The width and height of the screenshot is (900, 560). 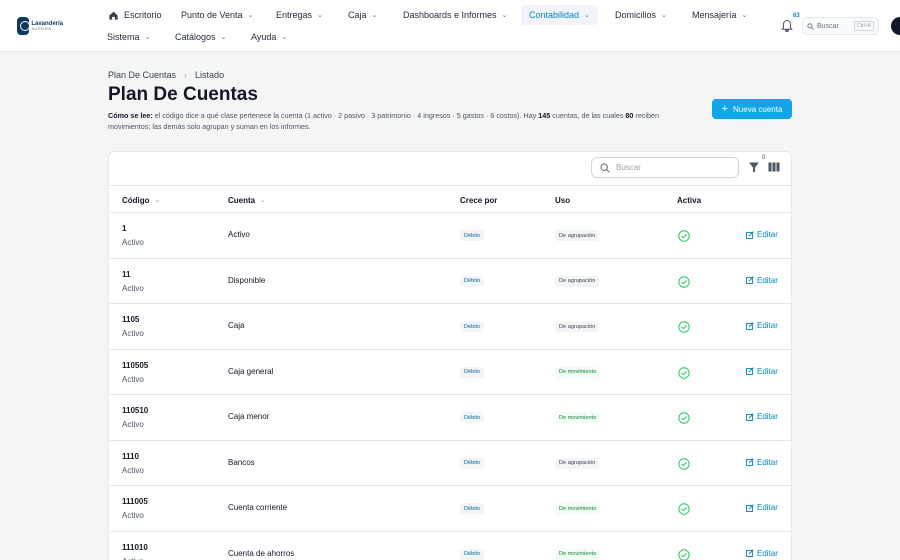 What do you see at coordinates (247, 200) in the screenshot?
I see `column-account: Cuenta ⌄` at bounding box center [247, 200].